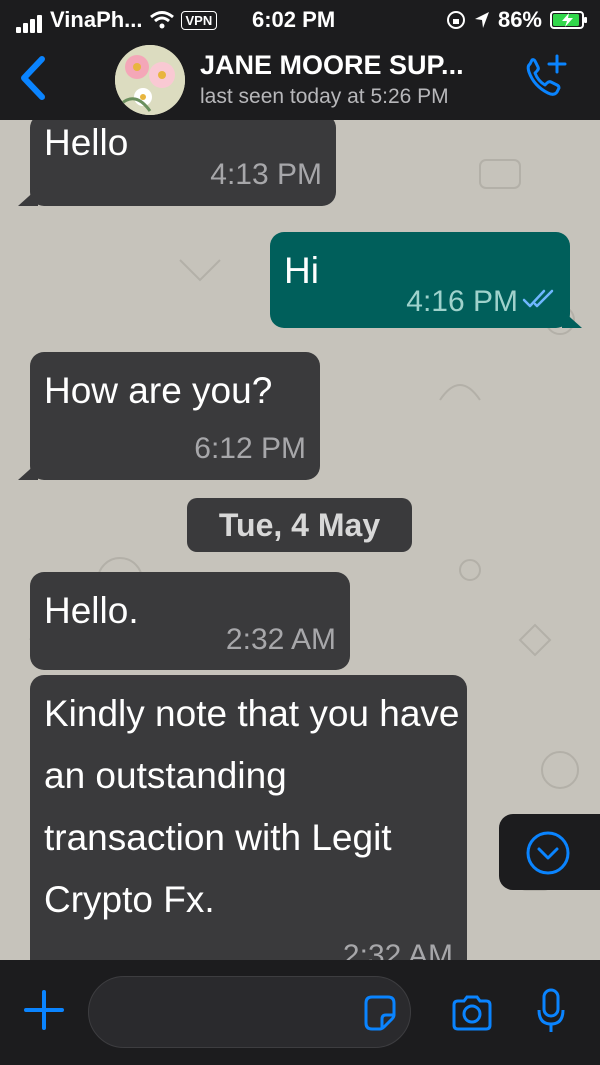 The height and width of the screenshot is (1065, 600). What do you see at coordinates (266, 174) in the screenshot?
I see `message-time: 4:13 PM` at bounding box center [266, 174].